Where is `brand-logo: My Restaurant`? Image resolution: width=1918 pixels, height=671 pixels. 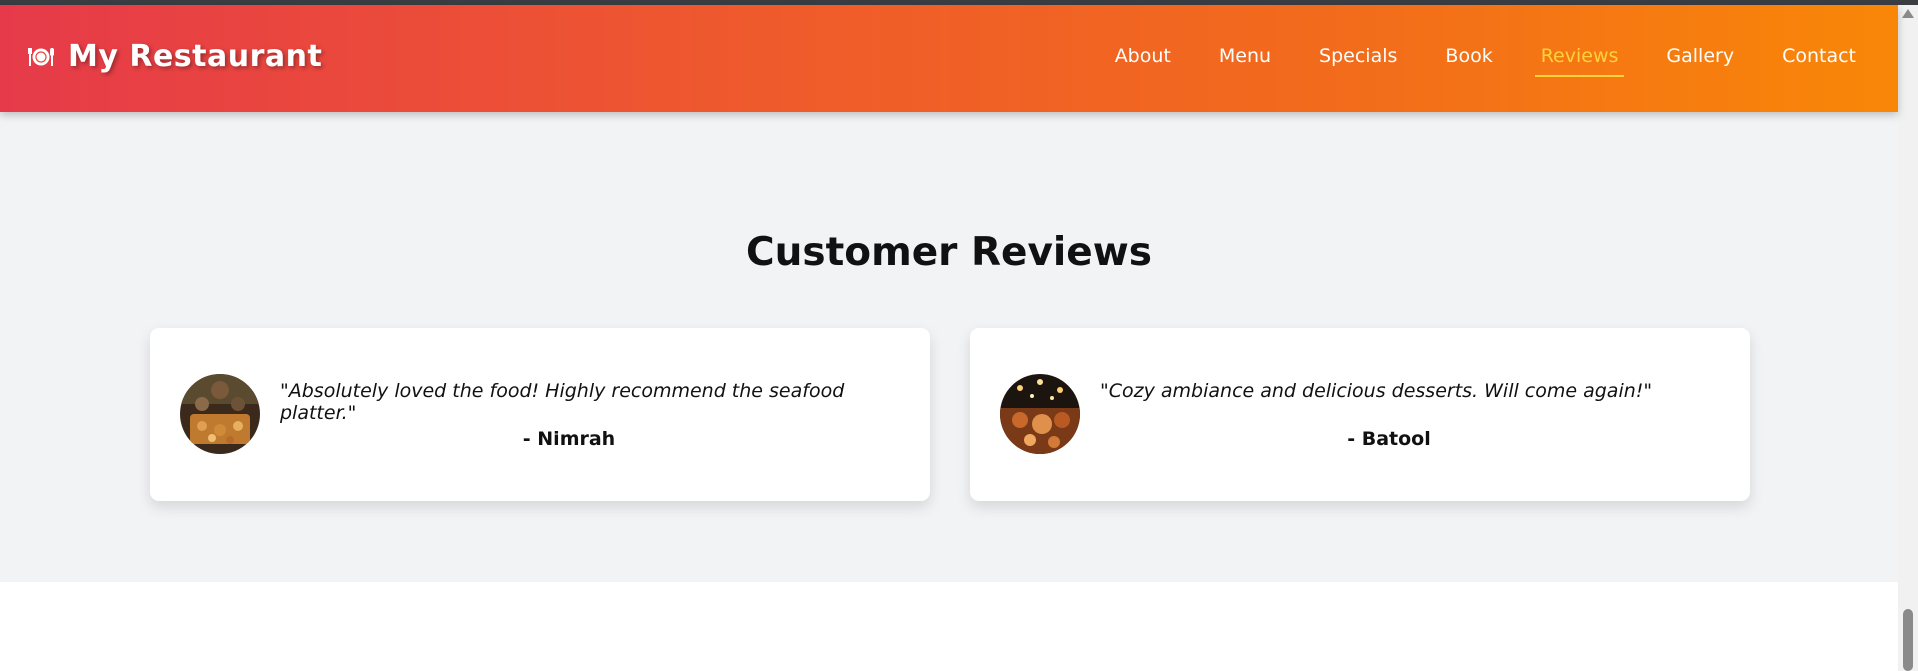
brand-logo: My Restaurant is located at coordinates (175, 56).